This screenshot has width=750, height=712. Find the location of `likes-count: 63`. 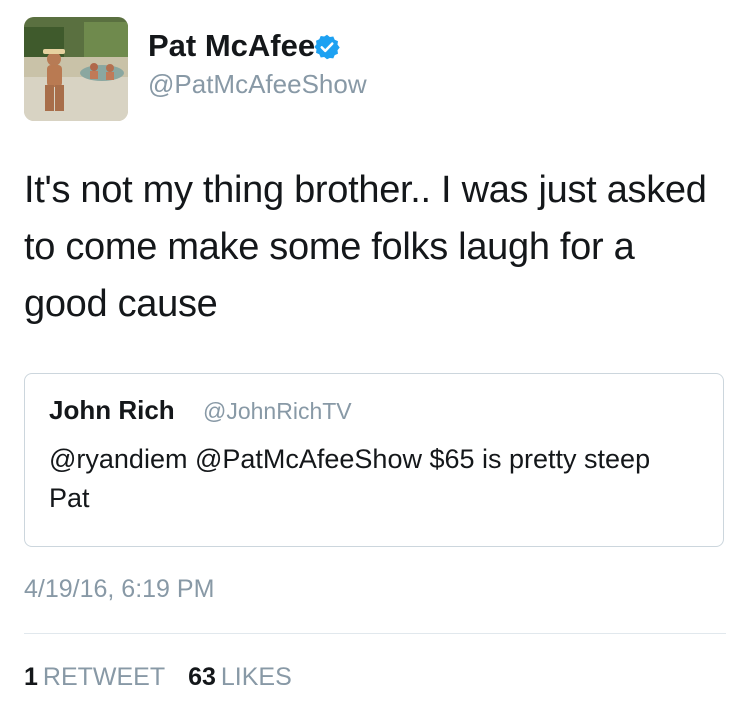

likes-count: 63 is located at coordinates (202, 677).